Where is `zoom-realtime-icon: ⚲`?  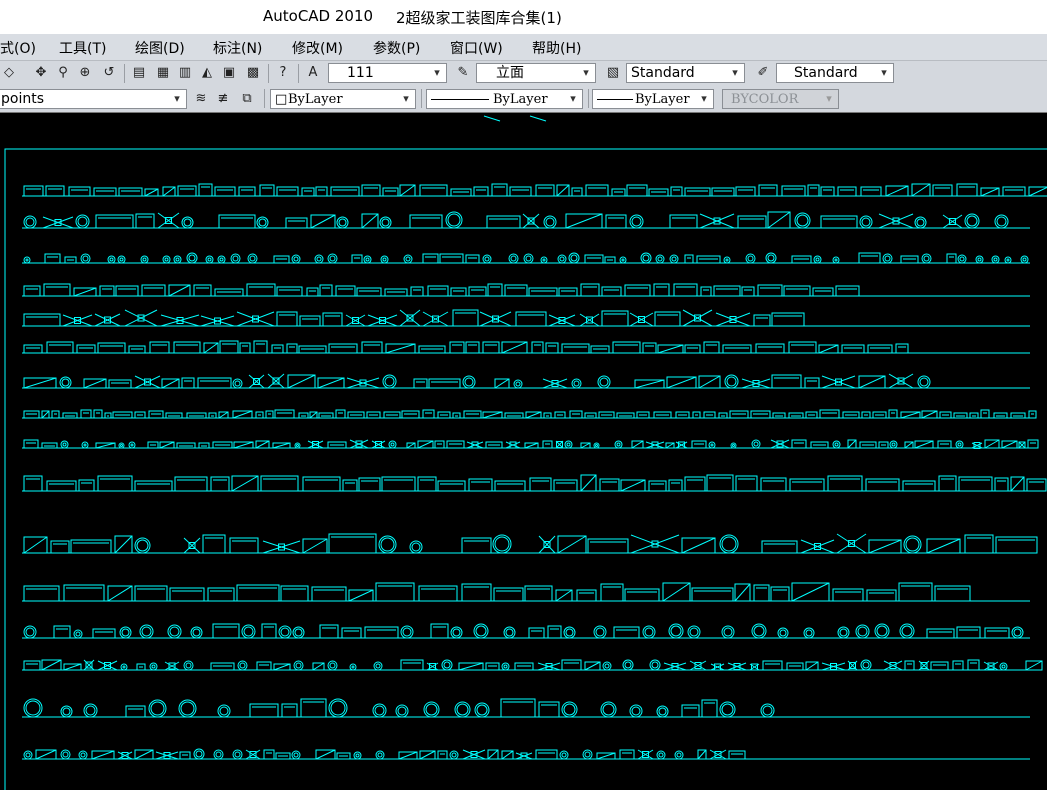 zoom-realtime-icon: ⚲ is located at coordinates (63, 73).